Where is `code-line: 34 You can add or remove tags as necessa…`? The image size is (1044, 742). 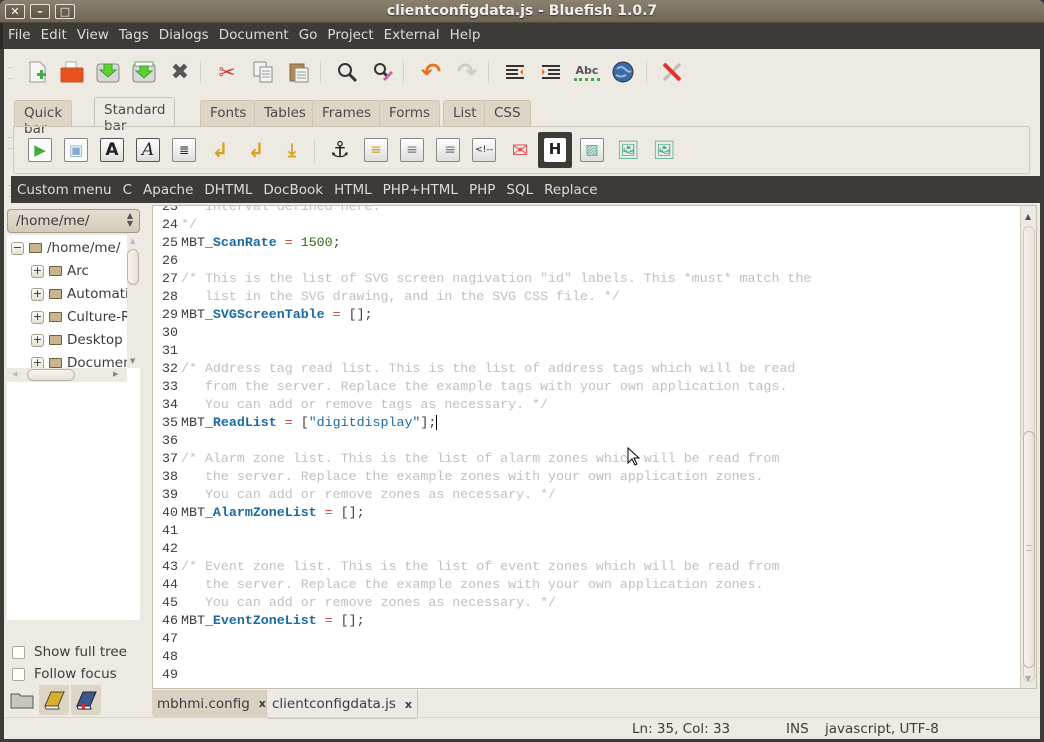
code-line: 34 You can add or remove tags as necessa… is located at coordinates (350, 405).